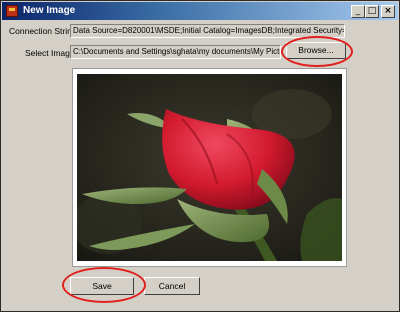  What do you see at coordinates (172, 286) in the screenshot?
I see `cancel-button: Cancel` at bounding box center [172, 286].